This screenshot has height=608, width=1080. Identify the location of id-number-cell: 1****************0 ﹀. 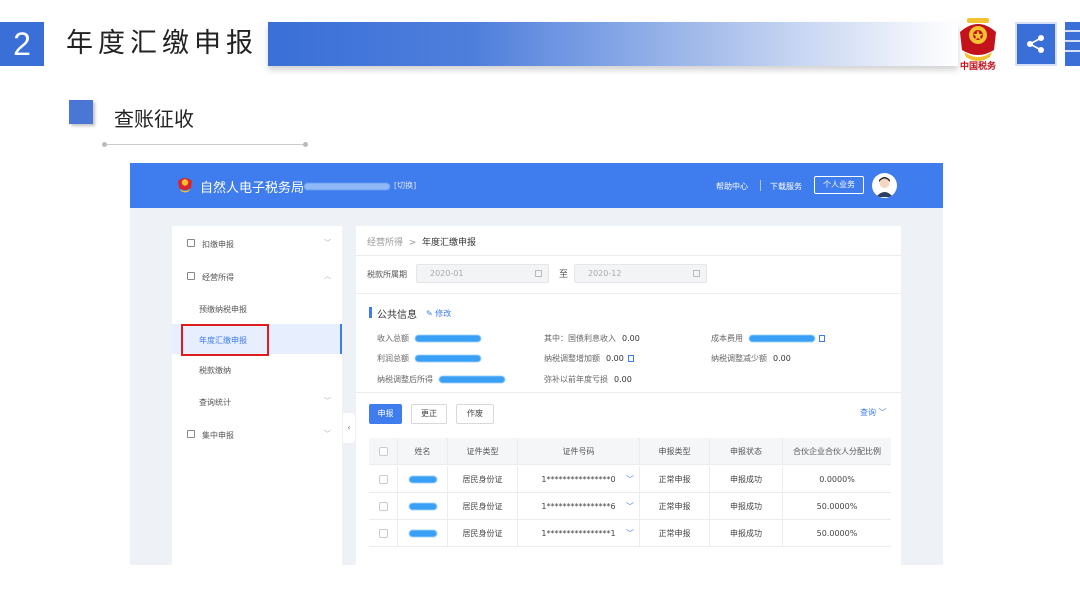
(578, 479).